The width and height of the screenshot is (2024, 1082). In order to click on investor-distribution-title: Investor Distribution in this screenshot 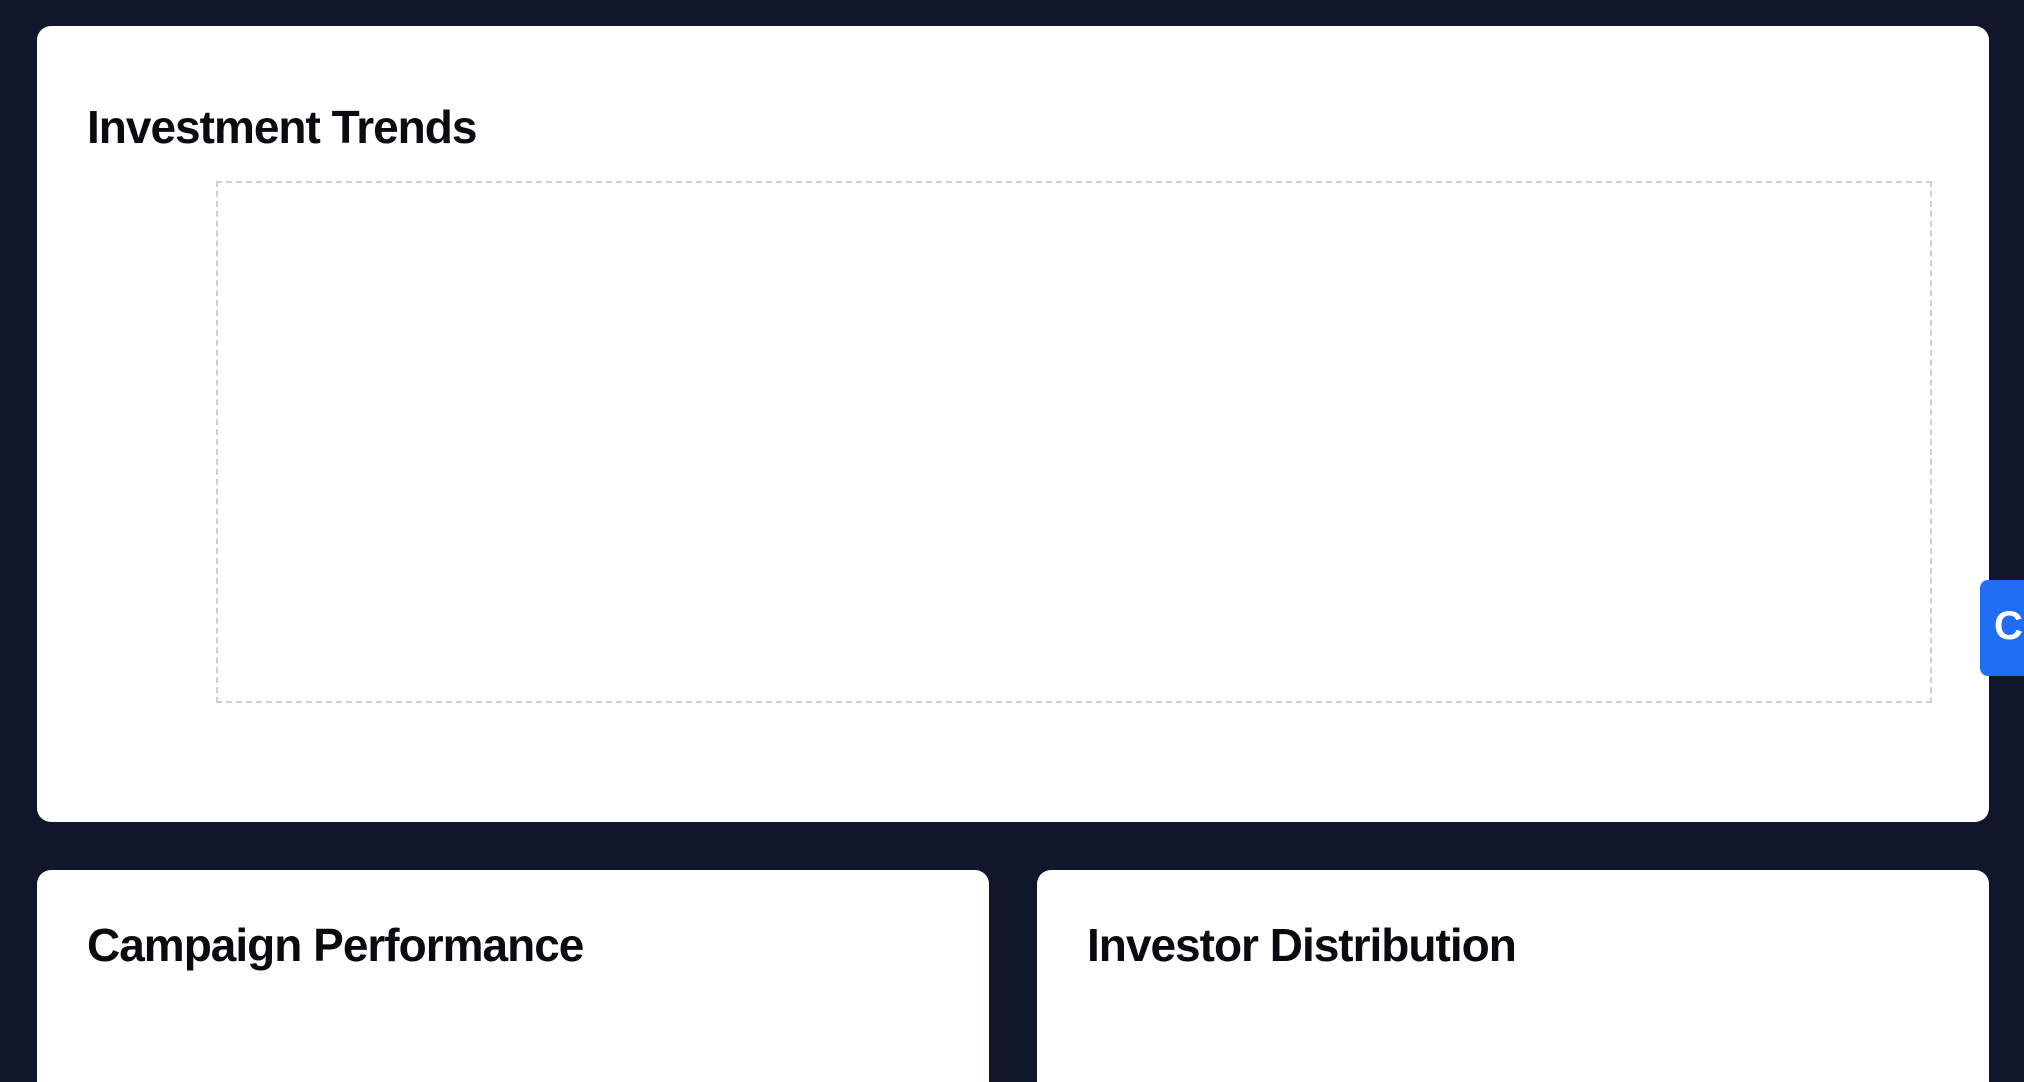, I will do `click(1302, 945)`.